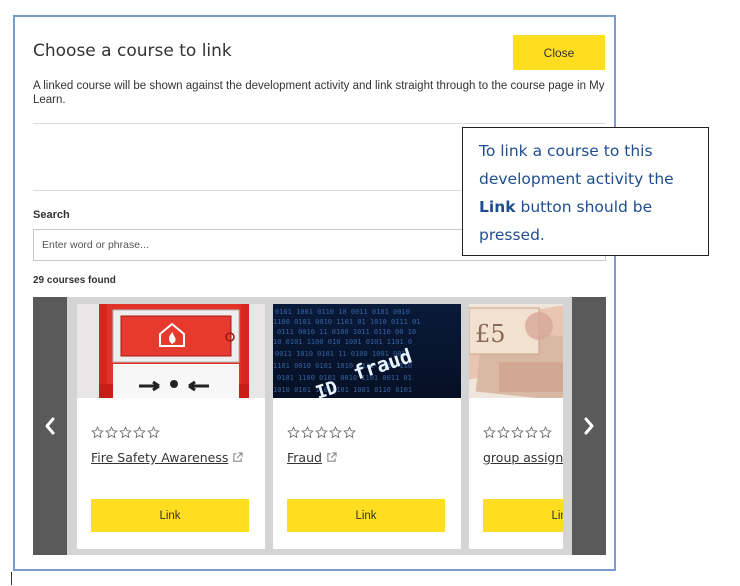 This screenshot has height=586, width=740. I want to click on course-title-link: Fraud, so click(304, 457).